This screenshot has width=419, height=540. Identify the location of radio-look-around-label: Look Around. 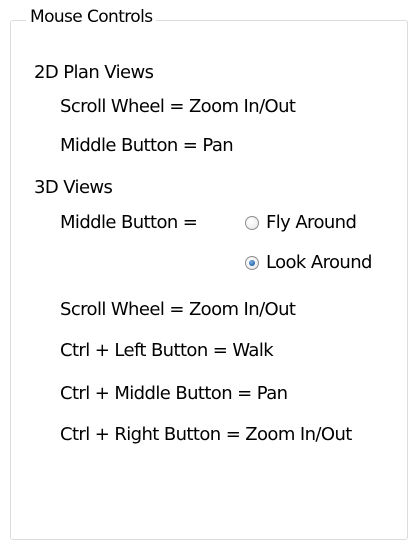
(319, 263).